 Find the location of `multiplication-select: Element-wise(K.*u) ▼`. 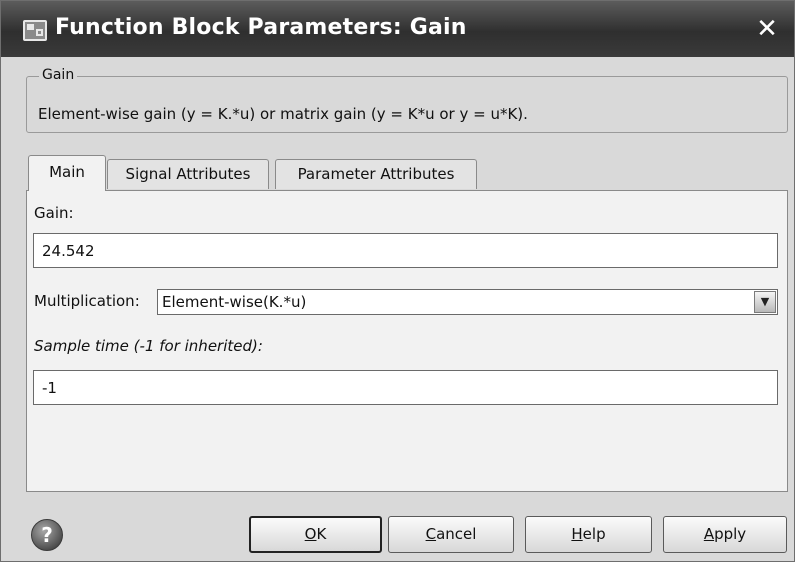

multiplication-select: Element-wise(K.*u) ▼ is located at coordinates (467, 302).